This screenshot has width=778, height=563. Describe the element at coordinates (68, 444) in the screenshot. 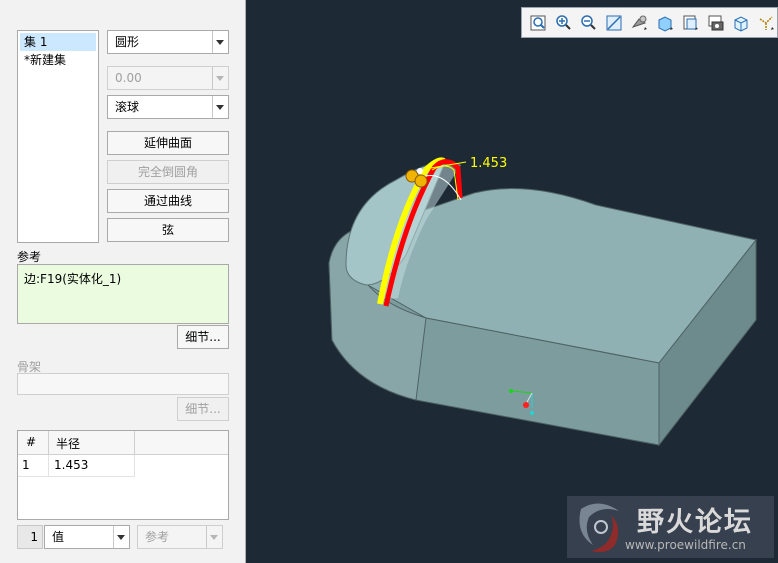

I see `column-header-radius: 半径` at that location.